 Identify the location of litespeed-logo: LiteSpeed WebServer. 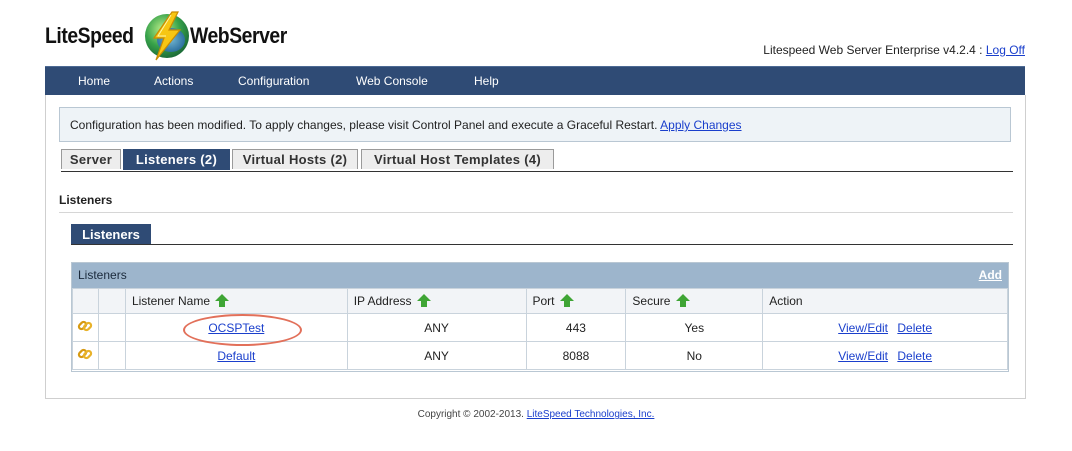
(172, 36).